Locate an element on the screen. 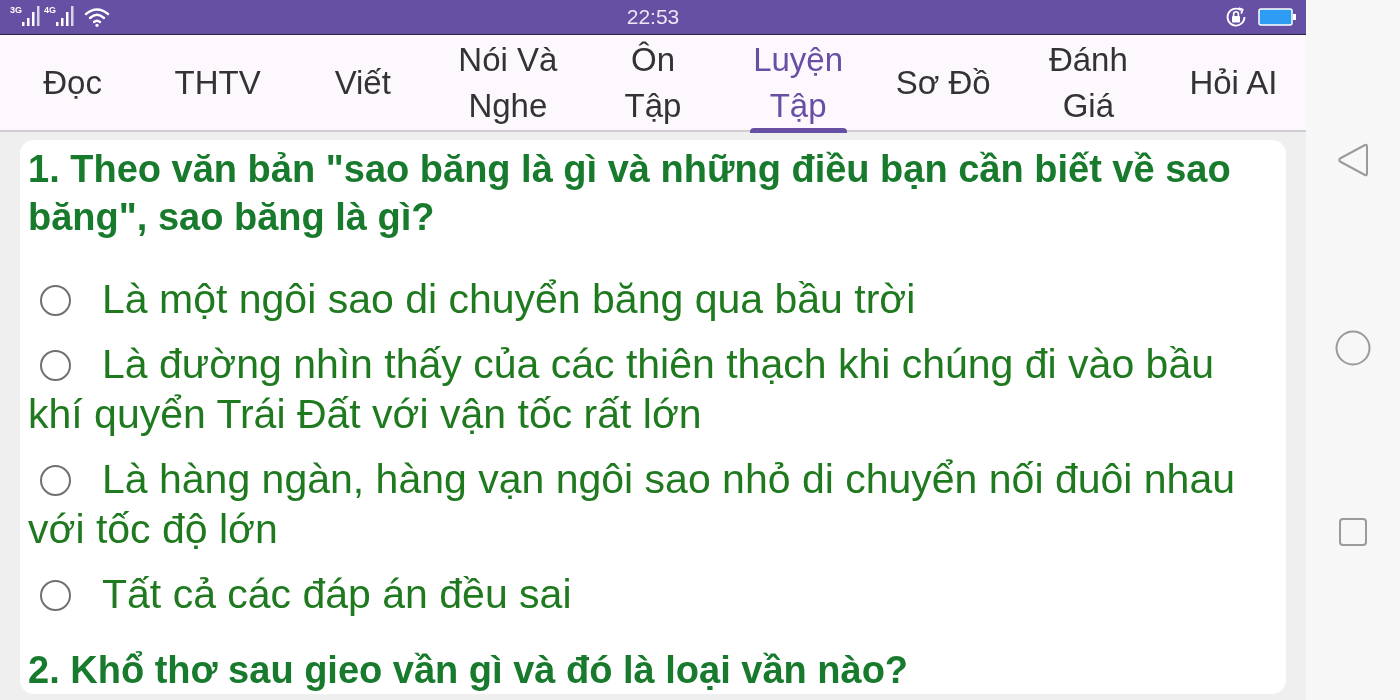 The width and height of the screenshot is (1400, 700). answer-option: Là hàng ngàn, hàng vạn ngôi sao nhỏ di chuyển nối đuôi nhau với tốc độ lớn is located at coordinates (653, 504).